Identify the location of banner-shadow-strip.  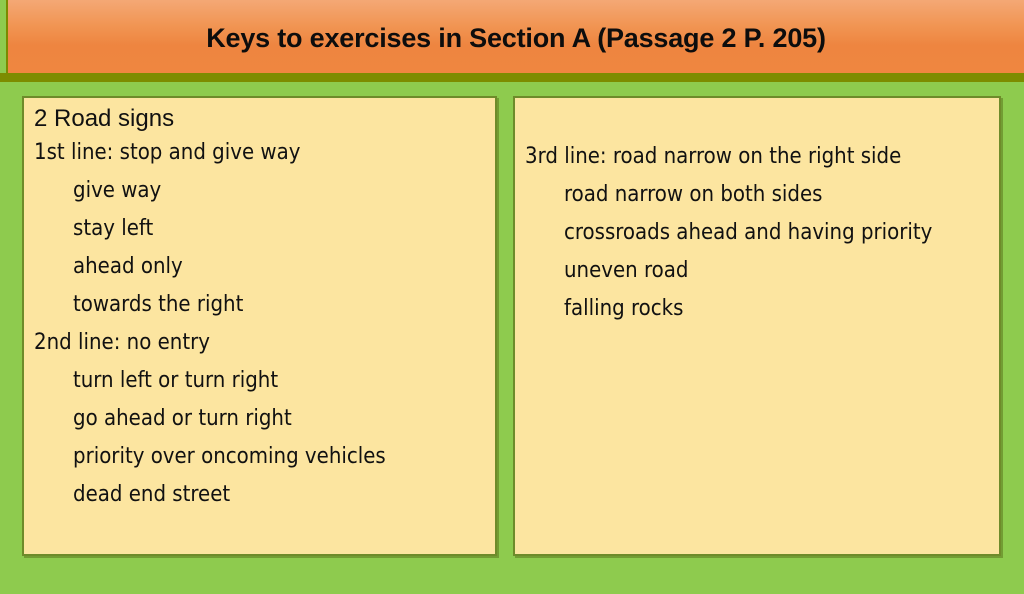
(512, 77).